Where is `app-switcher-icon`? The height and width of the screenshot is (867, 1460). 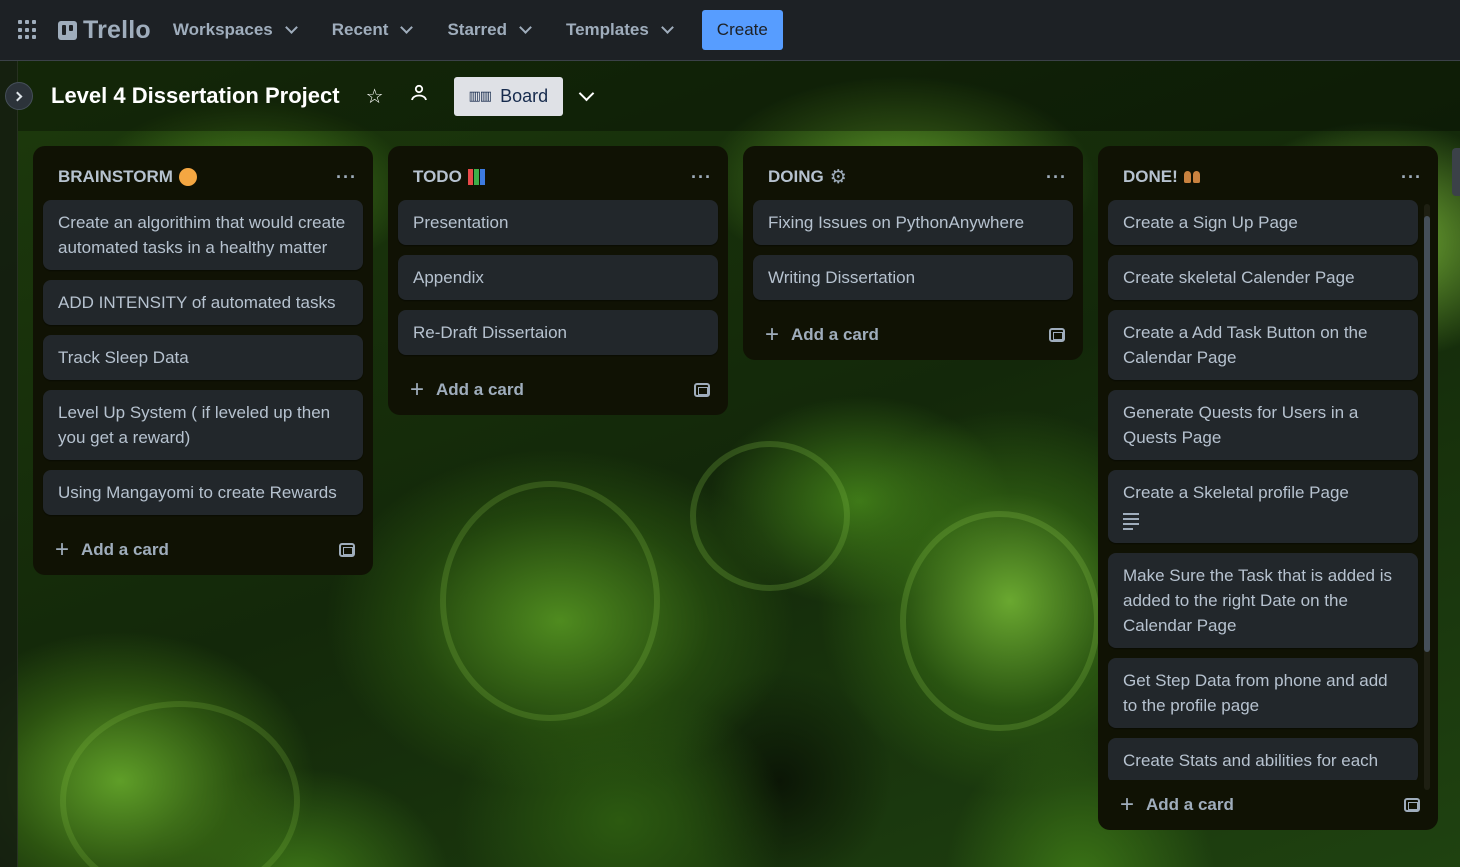 app-switcher-icon is located at coordinates (28, 30).